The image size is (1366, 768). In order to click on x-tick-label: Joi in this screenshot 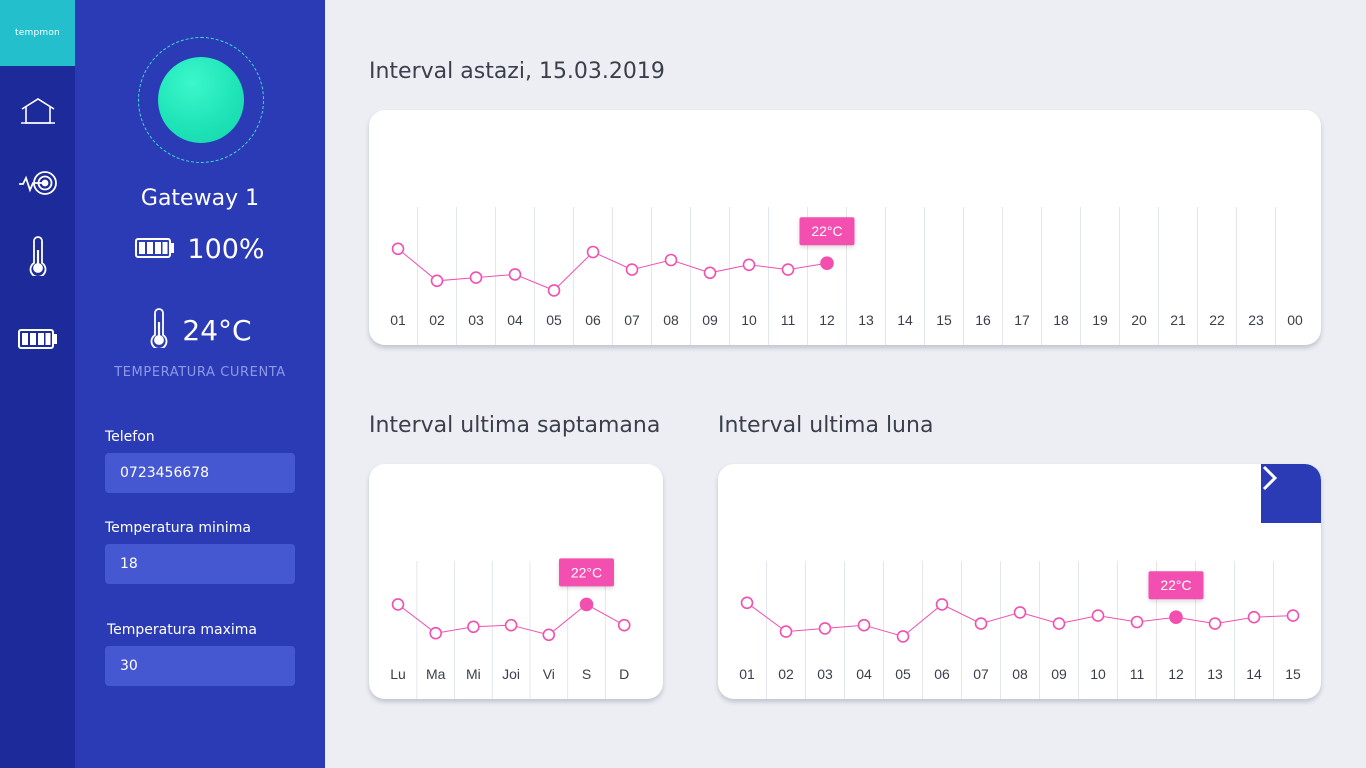, I will do `click(511, 674)`.